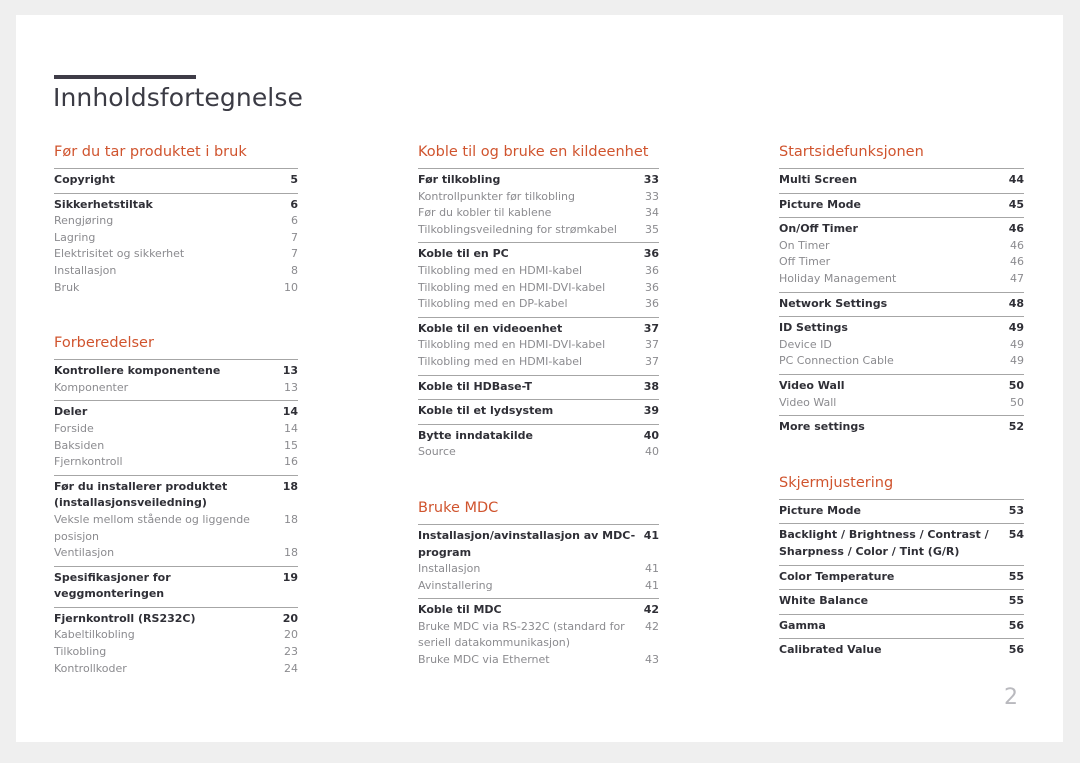 The height and width of the screenshot is (763, 1080). I want to click on toc-entry: Calibrated Value 56, so click(901, 650).